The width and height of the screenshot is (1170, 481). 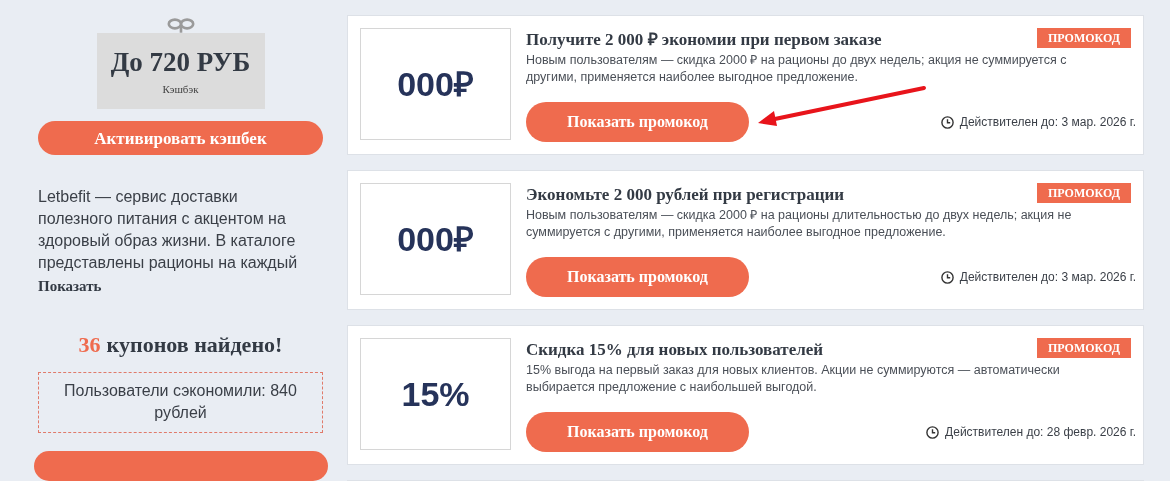 What do you see at coordinates (194, 344) in the screenshot?
I see `coupons-found-text: купонов найдено!` at bounding box center [194, 344].